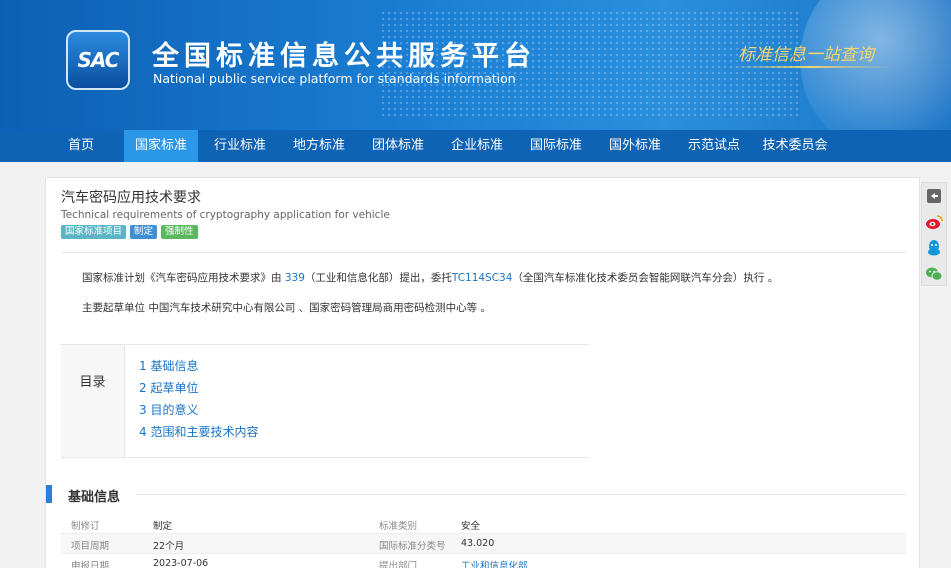 The image size is (951, 568). I want to click on logo-text: SAC, so click(98, 60).